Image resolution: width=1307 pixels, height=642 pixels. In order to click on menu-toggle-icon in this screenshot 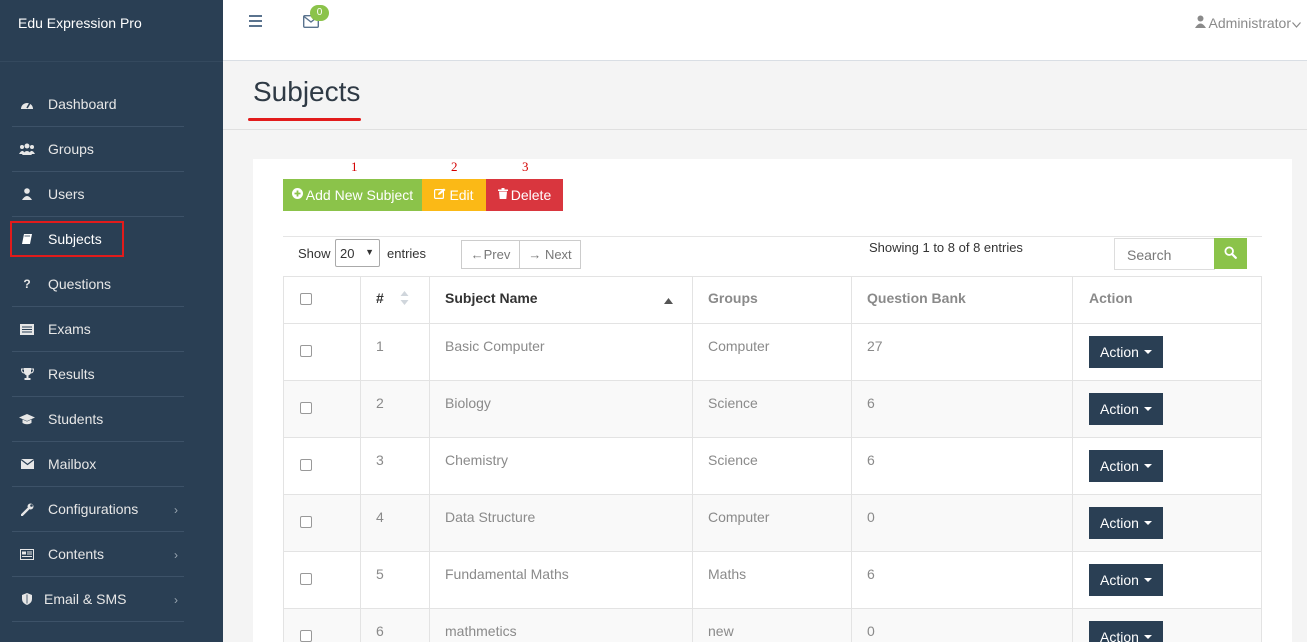, I will do `click(255, 22)`.